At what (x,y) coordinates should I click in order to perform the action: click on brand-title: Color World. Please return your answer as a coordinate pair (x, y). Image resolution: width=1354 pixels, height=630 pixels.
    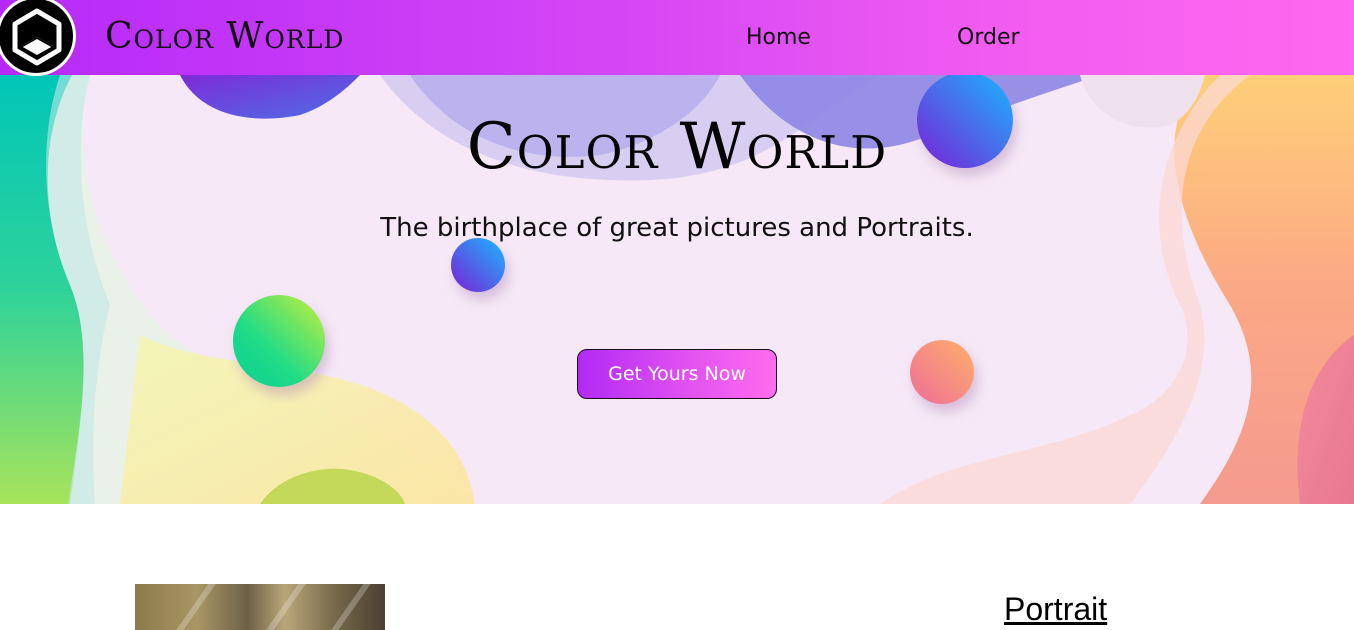
    Looking at the image, I should click on (224, 37).